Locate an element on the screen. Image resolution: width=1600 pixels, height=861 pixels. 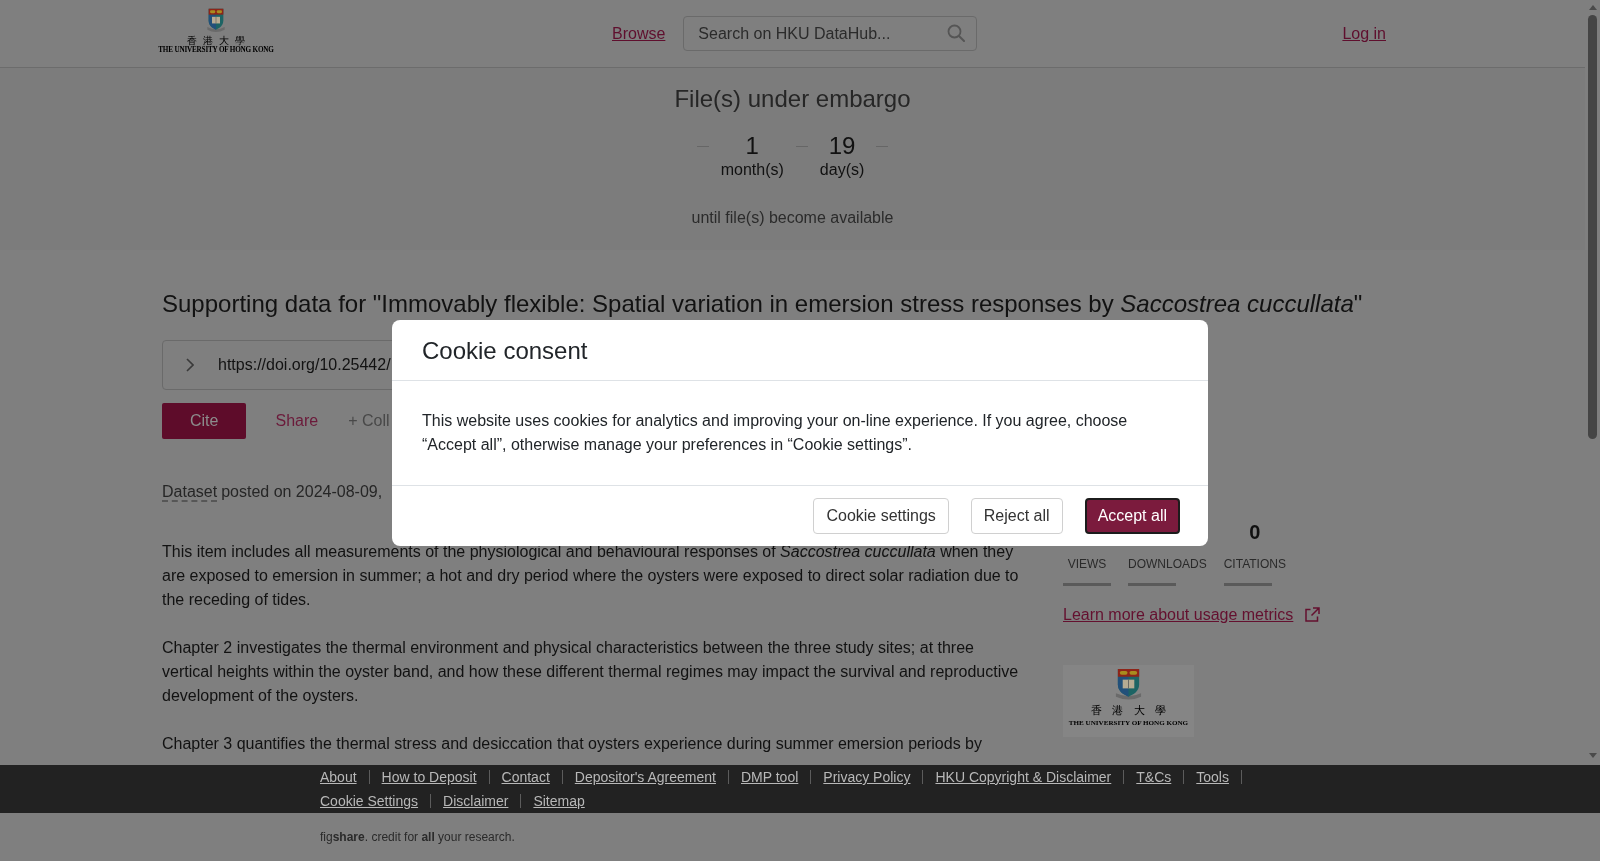
footer-link: HKU Copyright & Disclaimer is located at coordinates (1023, 777).